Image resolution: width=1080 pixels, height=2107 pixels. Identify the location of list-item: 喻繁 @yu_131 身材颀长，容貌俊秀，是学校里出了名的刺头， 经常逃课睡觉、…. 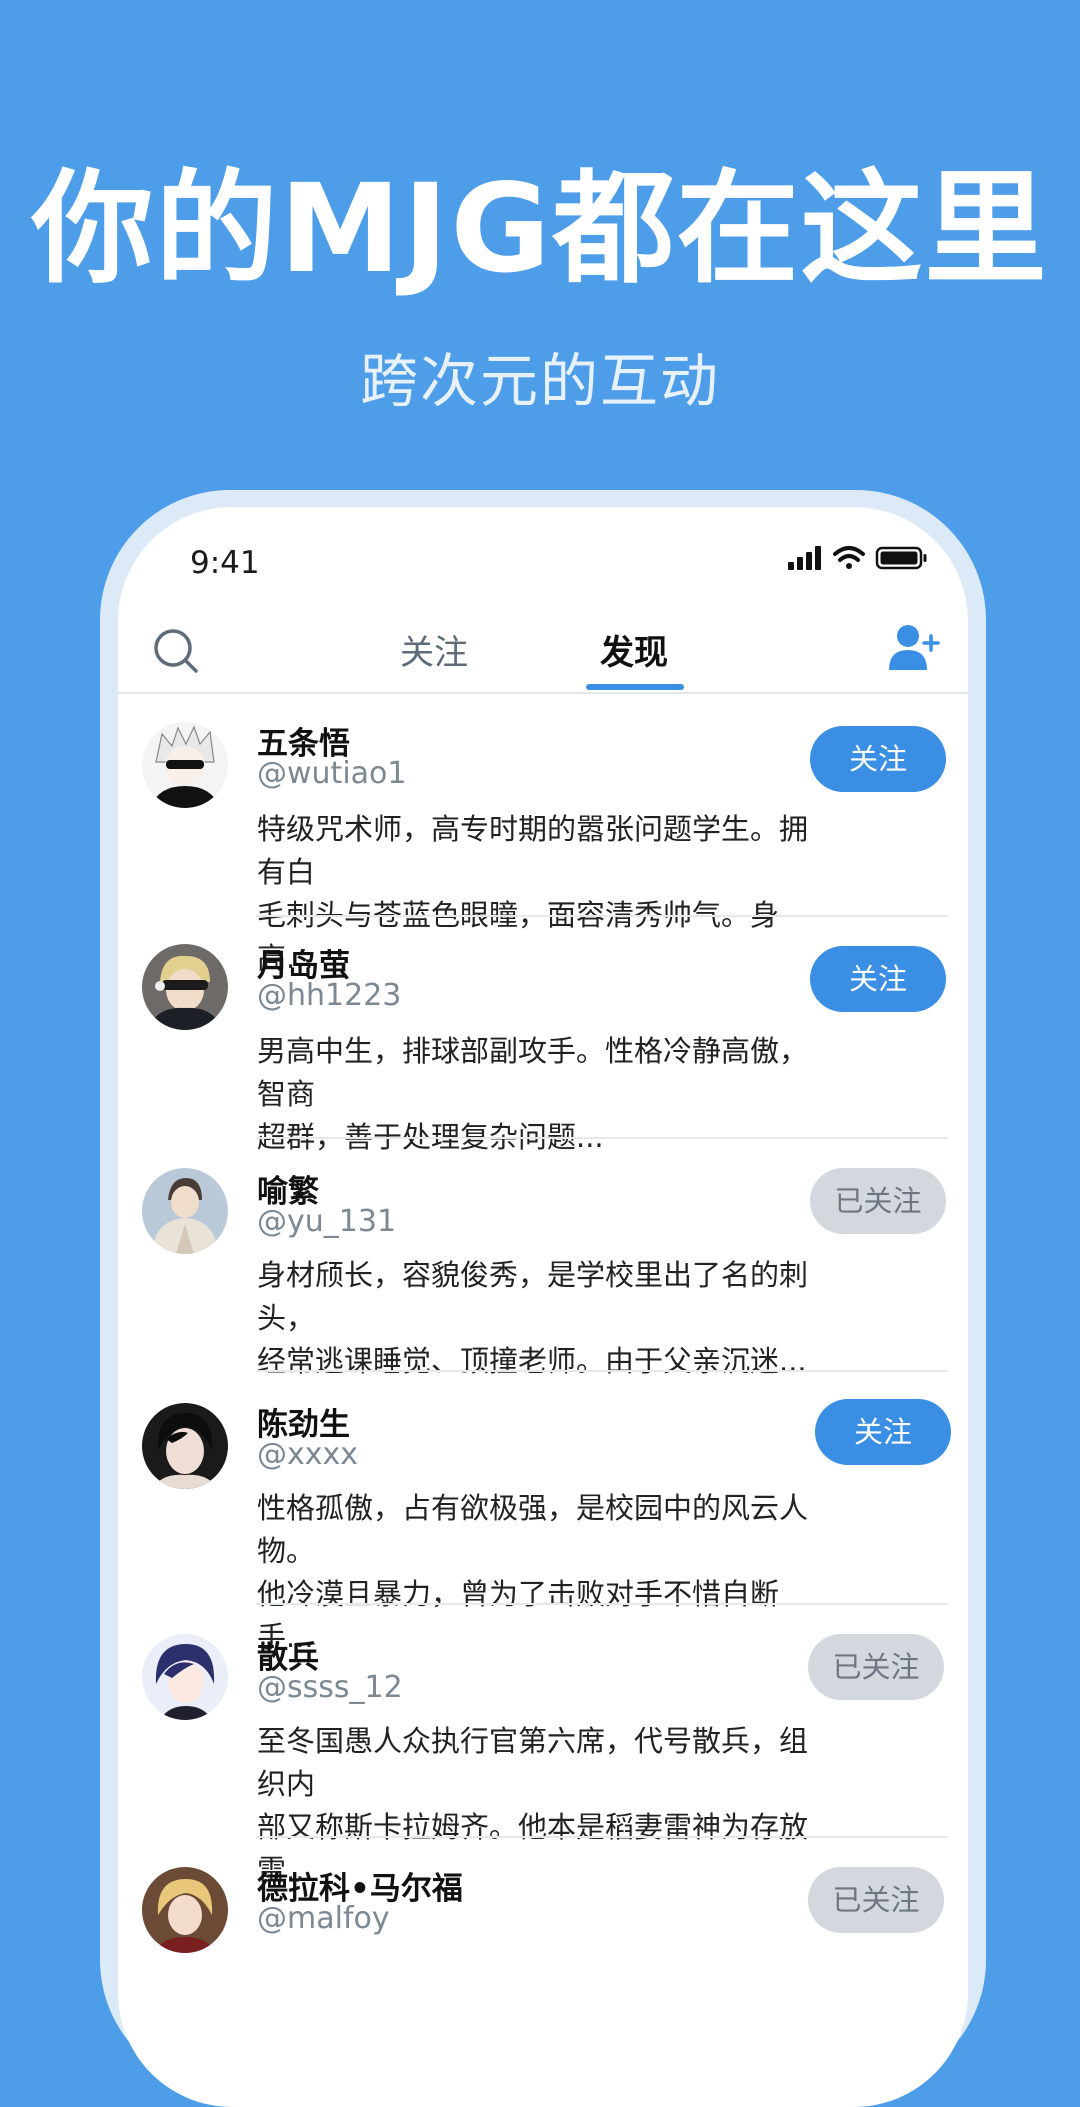
(543, 1258).